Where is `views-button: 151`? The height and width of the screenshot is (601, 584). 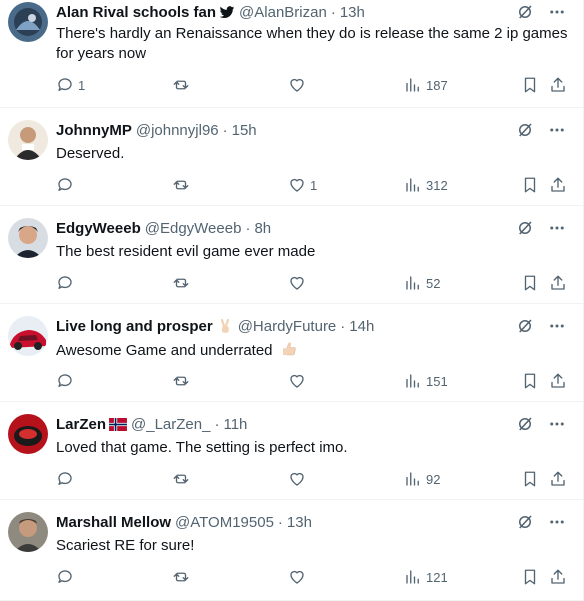
views-button: 151 is located at coordinates (426, 381).